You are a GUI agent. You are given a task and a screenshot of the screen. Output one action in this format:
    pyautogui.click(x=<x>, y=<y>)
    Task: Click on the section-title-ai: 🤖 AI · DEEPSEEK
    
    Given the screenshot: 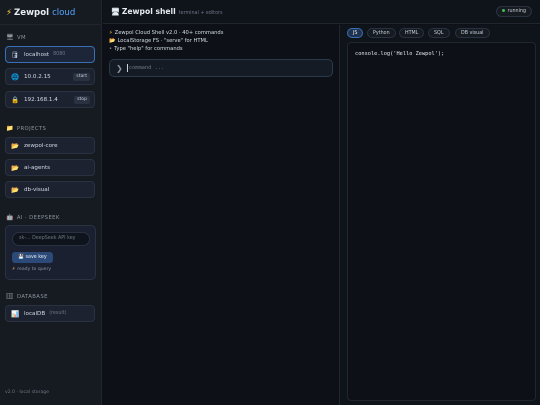 What is the action you would take?
    pyautogui.click(x=33, y=217)
    